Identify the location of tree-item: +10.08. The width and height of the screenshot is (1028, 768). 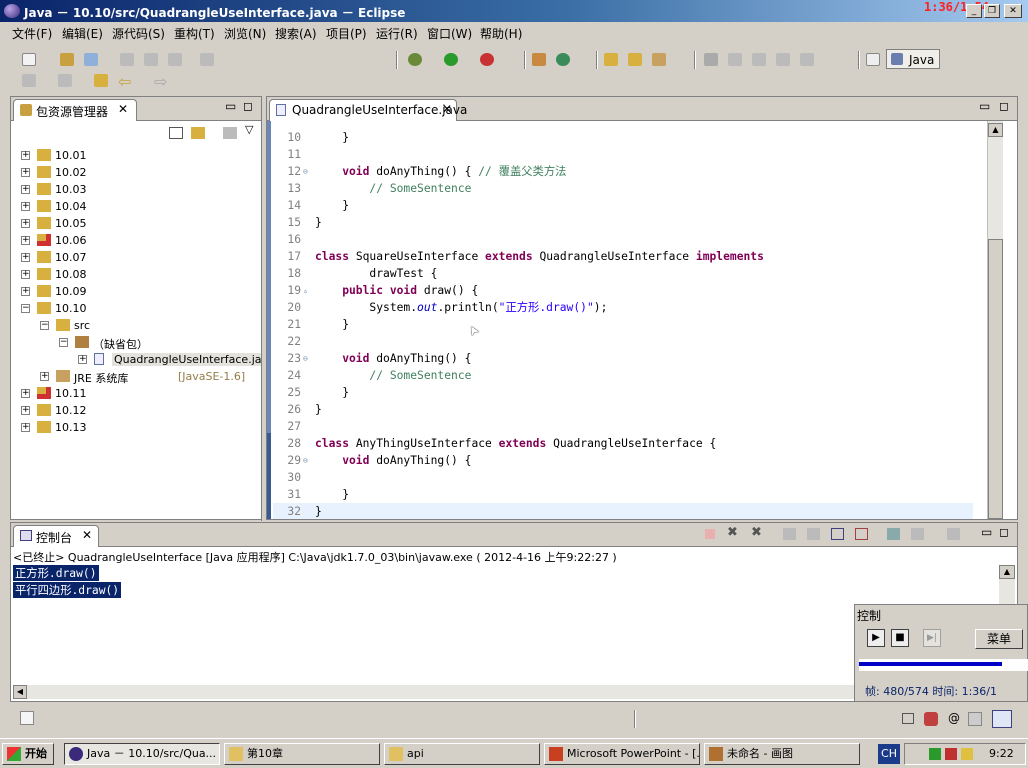
(136, 274).